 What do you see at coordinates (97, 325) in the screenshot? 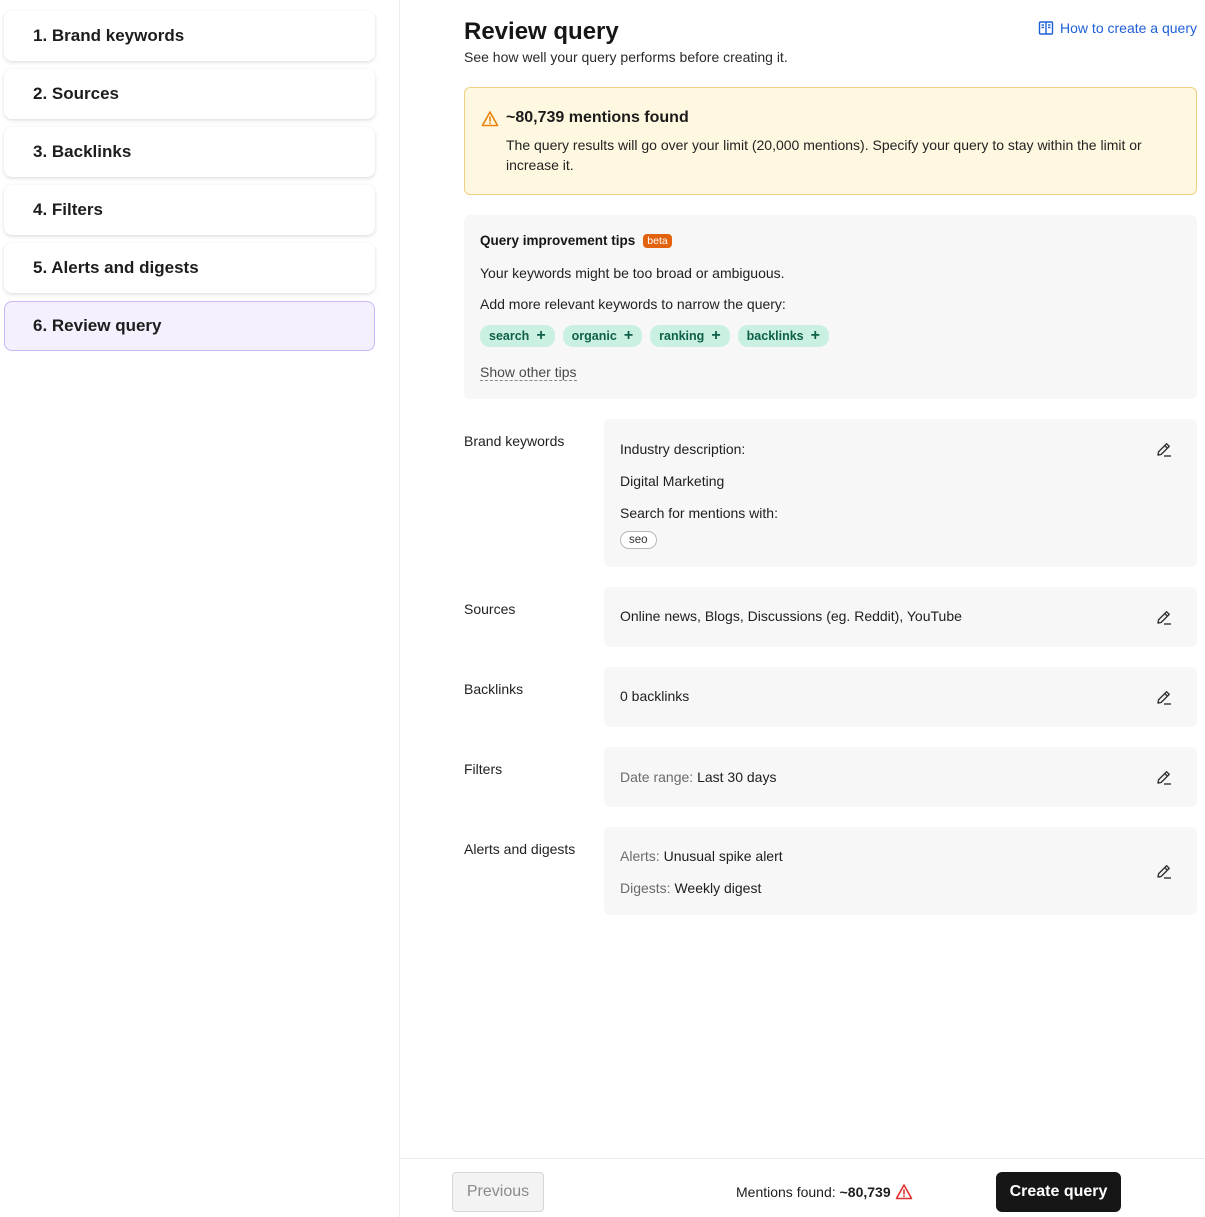
I see `step-label: 6. Review query` at bounding box center [97, 325].